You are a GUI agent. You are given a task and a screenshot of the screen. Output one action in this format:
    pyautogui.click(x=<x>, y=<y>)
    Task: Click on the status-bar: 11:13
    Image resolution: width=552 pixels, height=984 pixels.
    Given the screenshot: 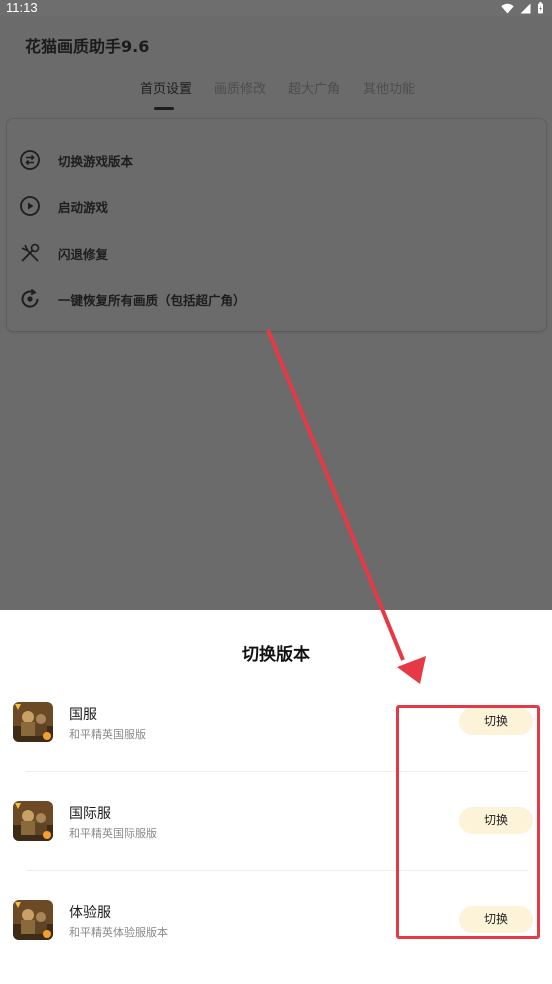 What is the action you would take?
    pyautogui.click(x=276, y=8)
    